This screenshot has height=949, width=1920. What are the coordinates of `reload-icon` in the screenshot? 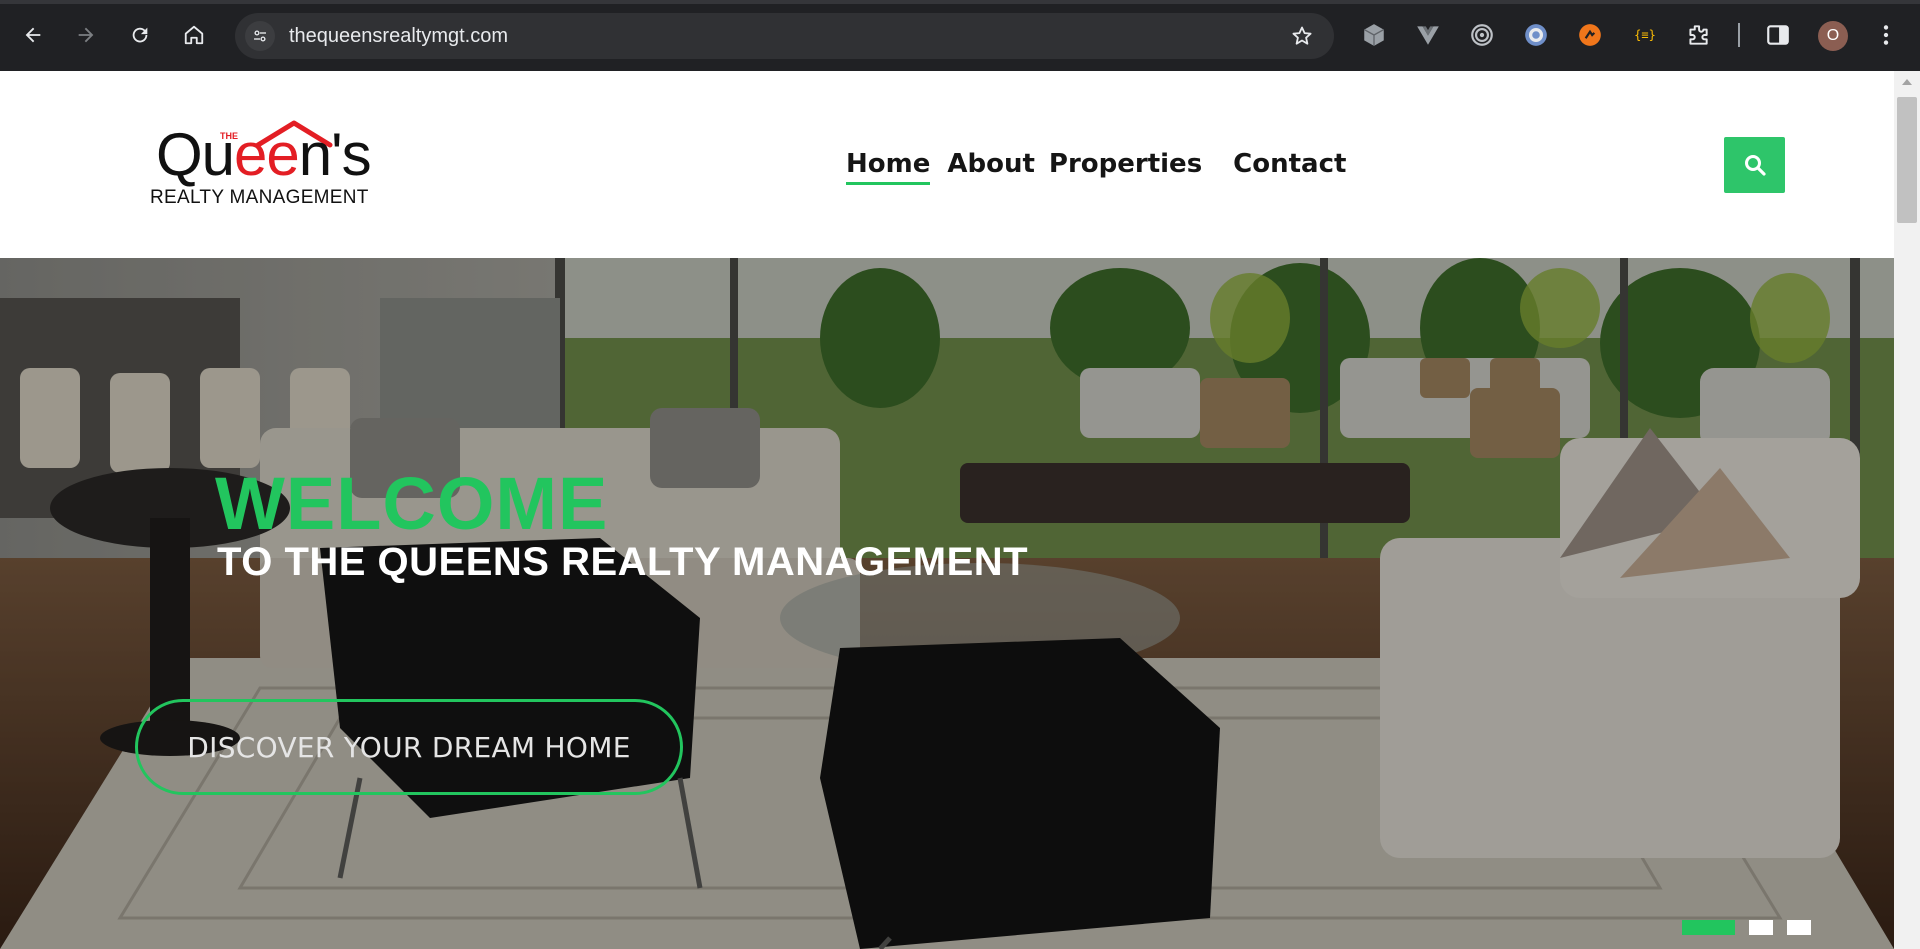 It's located at (140, 35).